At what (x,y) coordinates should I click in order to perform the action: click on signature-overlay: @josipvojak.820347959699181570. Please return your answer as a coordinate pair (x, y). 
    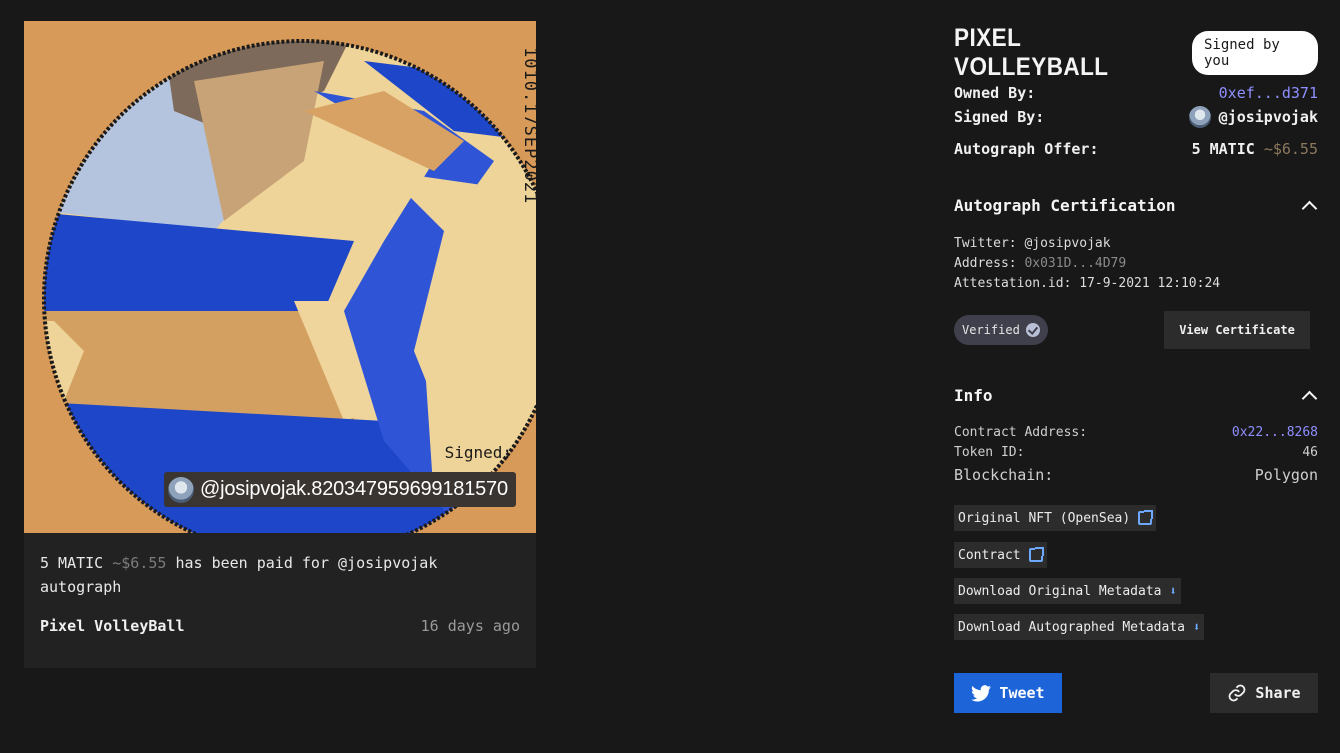
    Looking at the image, I should click on (340, 489).